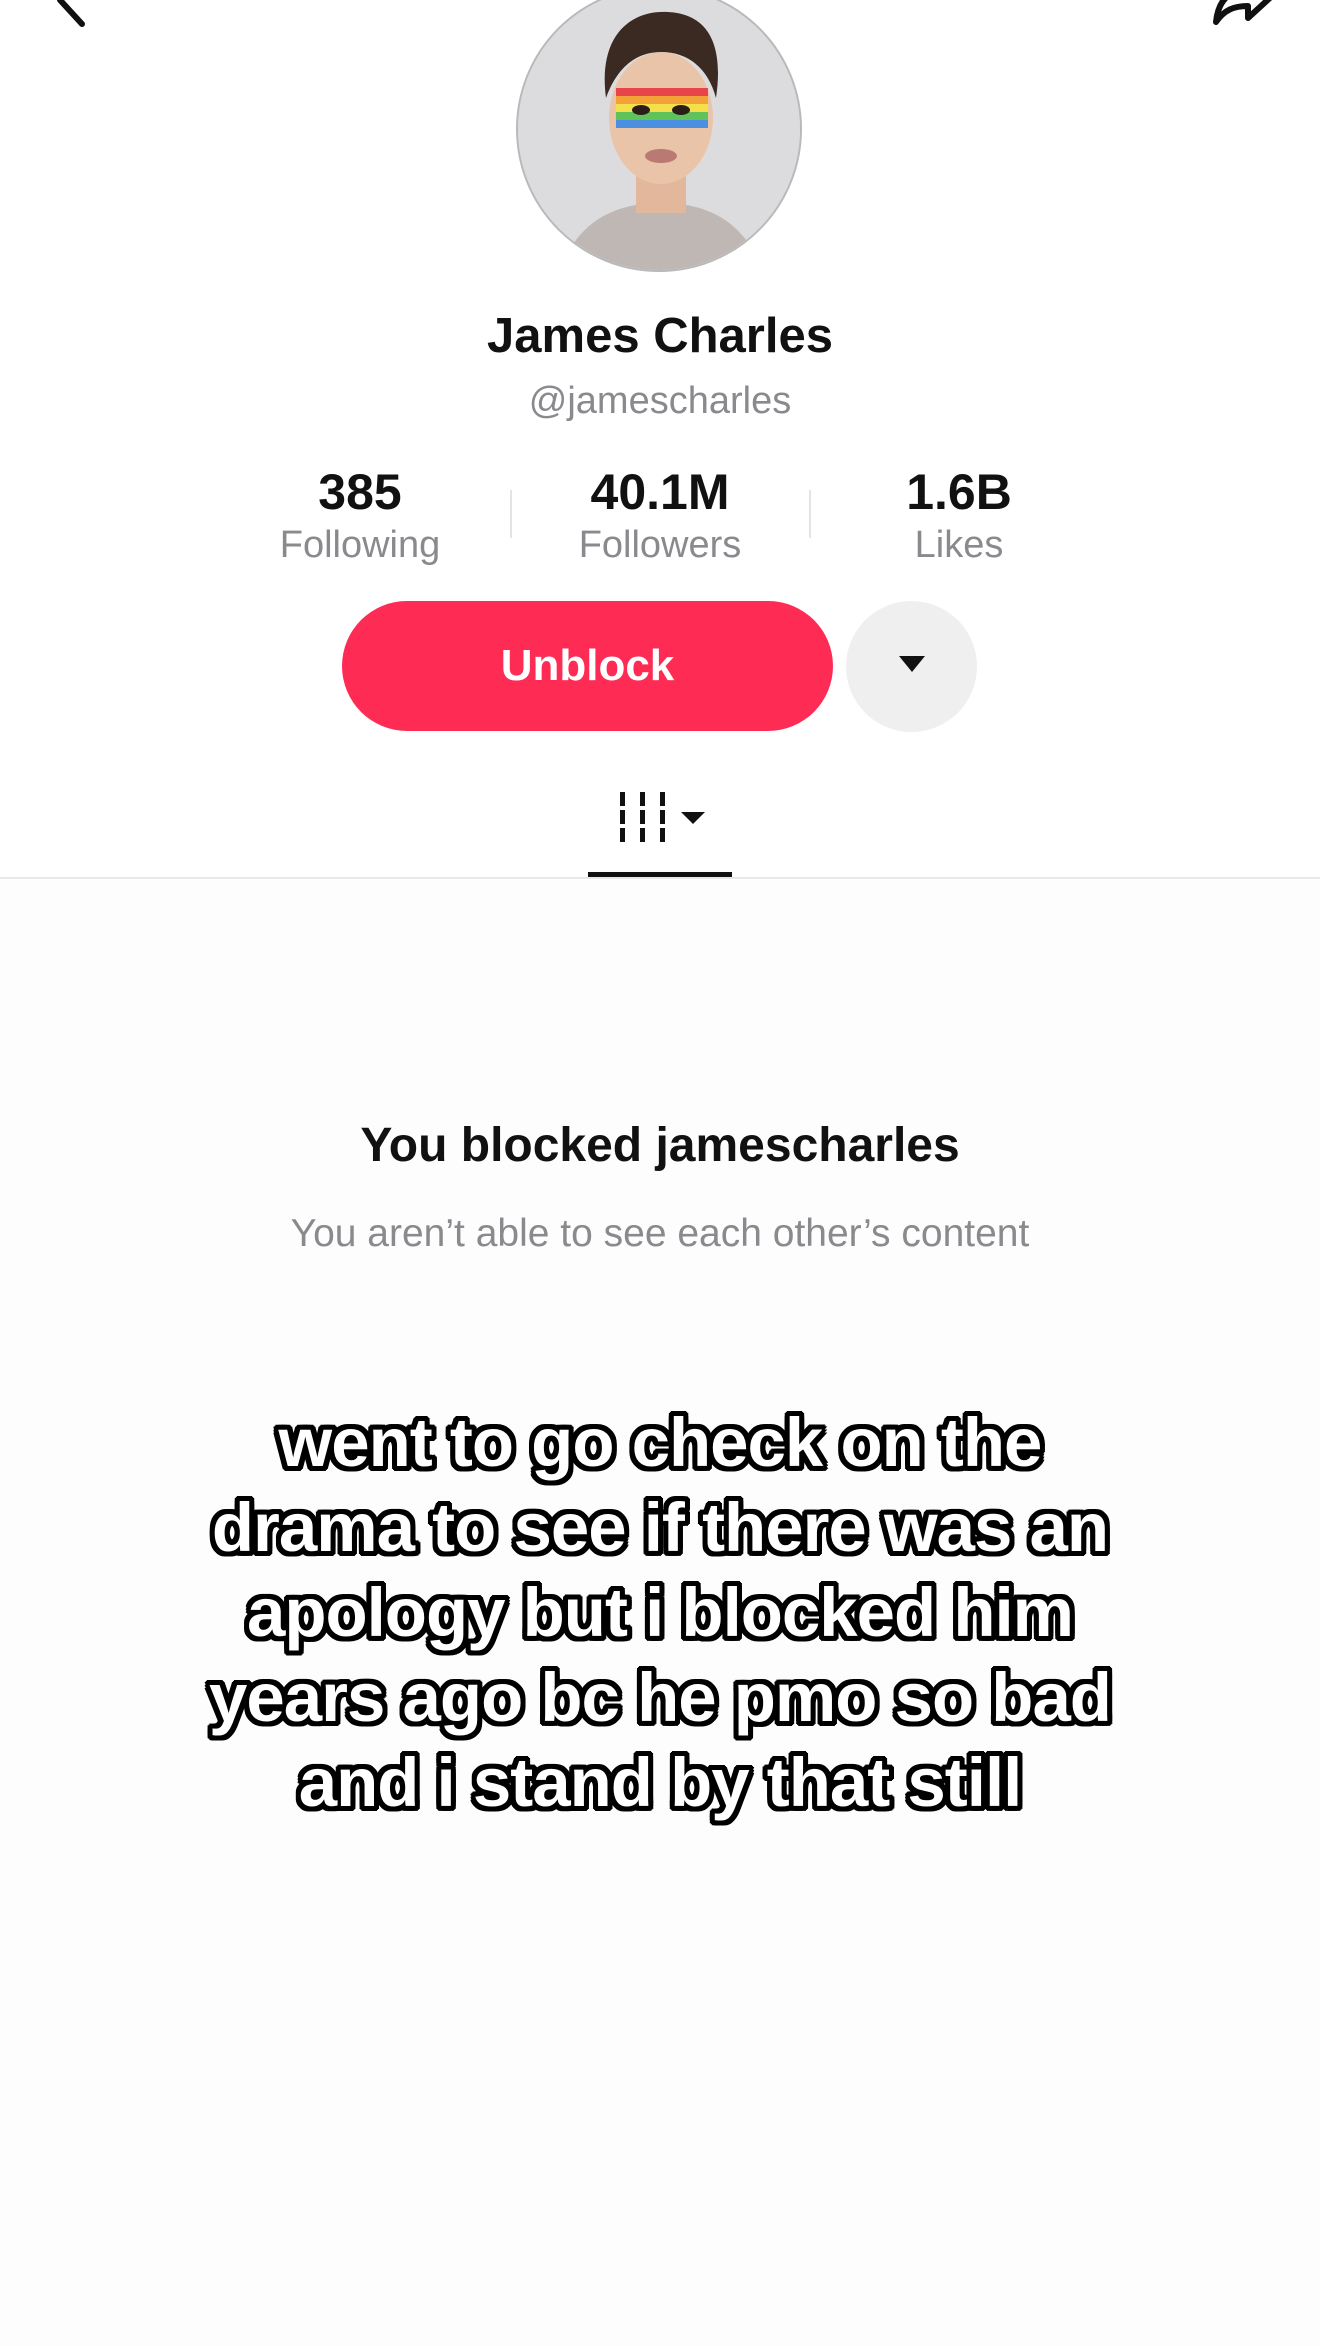 The height and width of the screenshot is (2346, 1320). What do you see at coordinates (360, 545) in the screenshot?
I see `following-label: Following` at bounding box center [360, 545].